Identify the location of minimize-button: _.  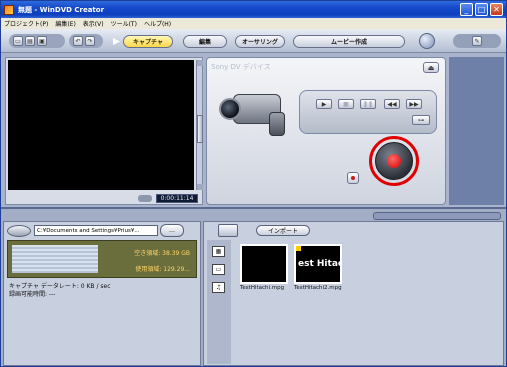
(466, 9).